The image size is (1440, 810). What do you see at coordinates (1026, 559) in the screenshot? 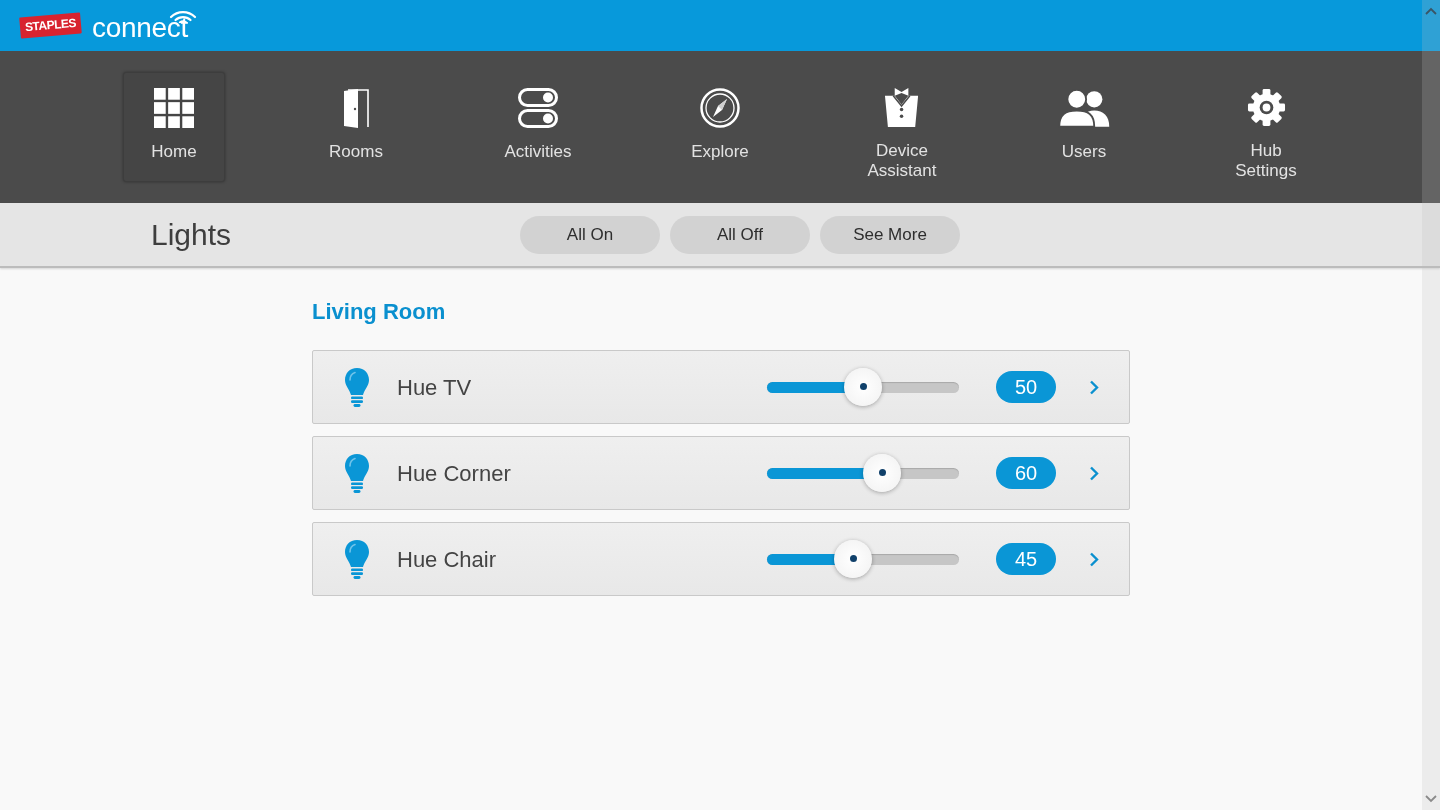
I see `brightness-value: 45` at bounding box center [1026, 559].